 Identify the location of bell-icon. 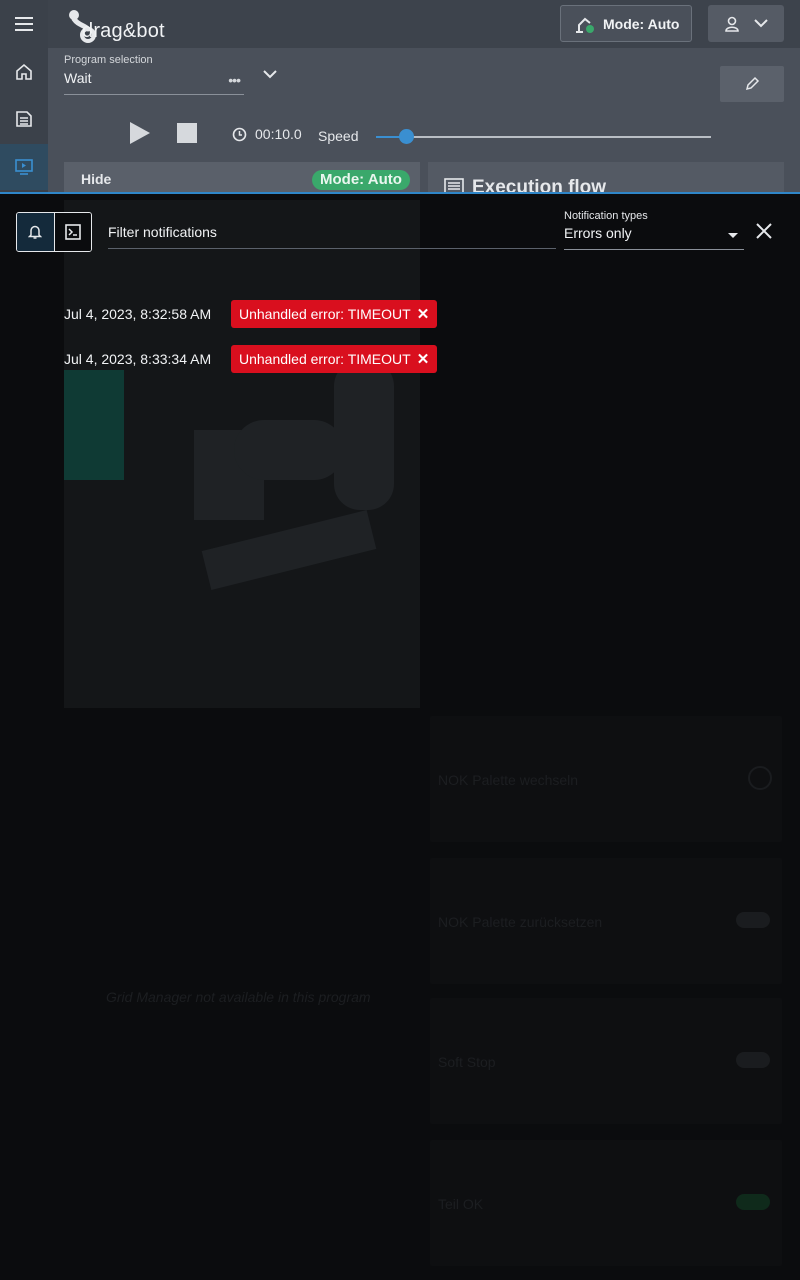
(35, 232).